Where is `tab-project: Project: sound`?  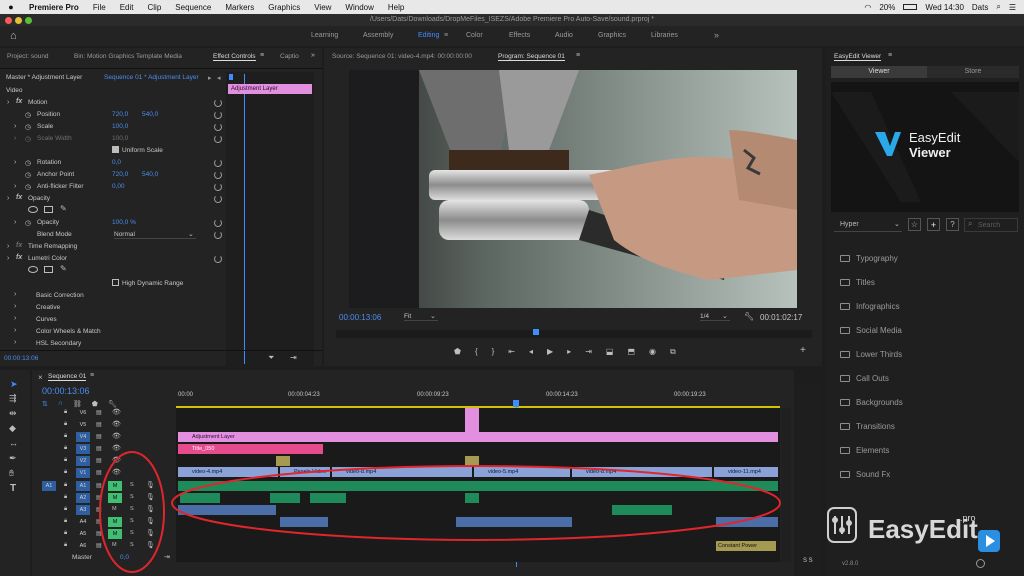
tab-project: Project: sound is located at coordinates (28, 56).